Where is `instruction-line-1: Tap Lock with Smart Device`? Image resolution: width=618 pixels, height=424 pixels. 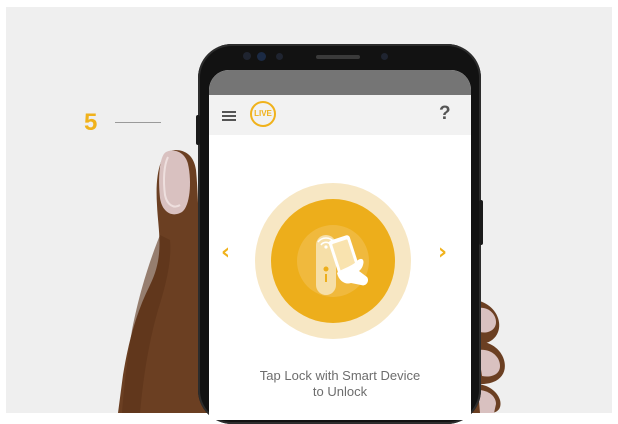 instruction-line-1: Tap Lock with Smart Device is located at coordinates (340, 375).